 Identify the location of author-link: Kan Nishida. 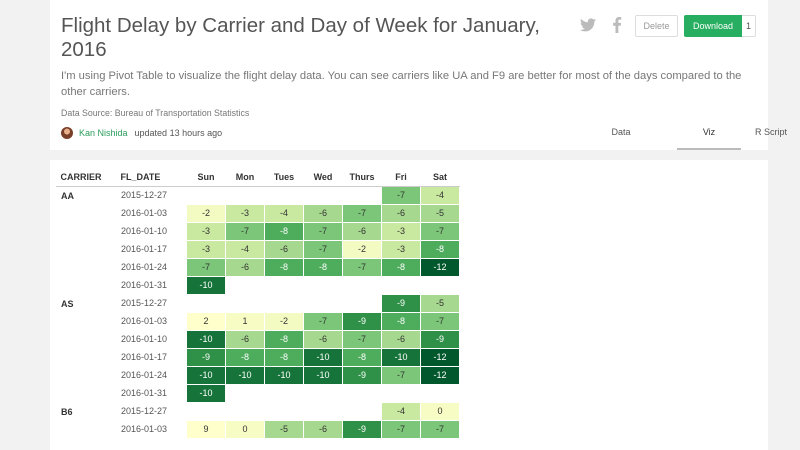
(103, 133).